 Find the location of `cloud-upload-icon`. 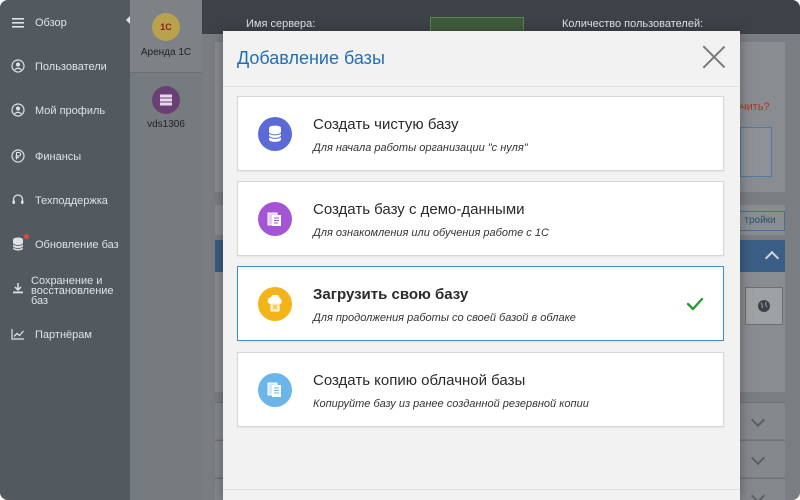

cloud-upload-icon is located at coordinates (275, 304).